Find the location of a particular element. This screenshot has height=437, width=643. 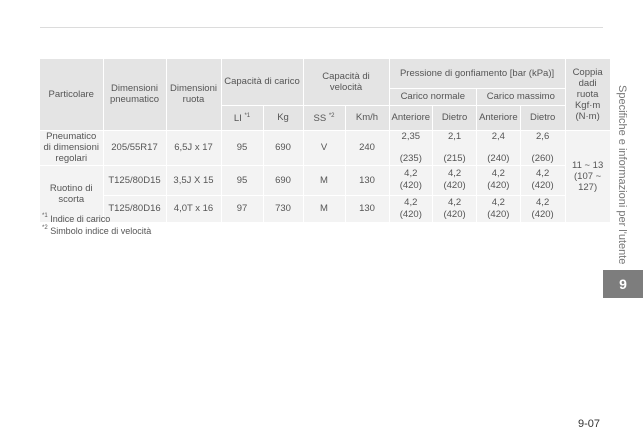

wheel-size: 4,0T x 16 is located at coordinates (194, 208).